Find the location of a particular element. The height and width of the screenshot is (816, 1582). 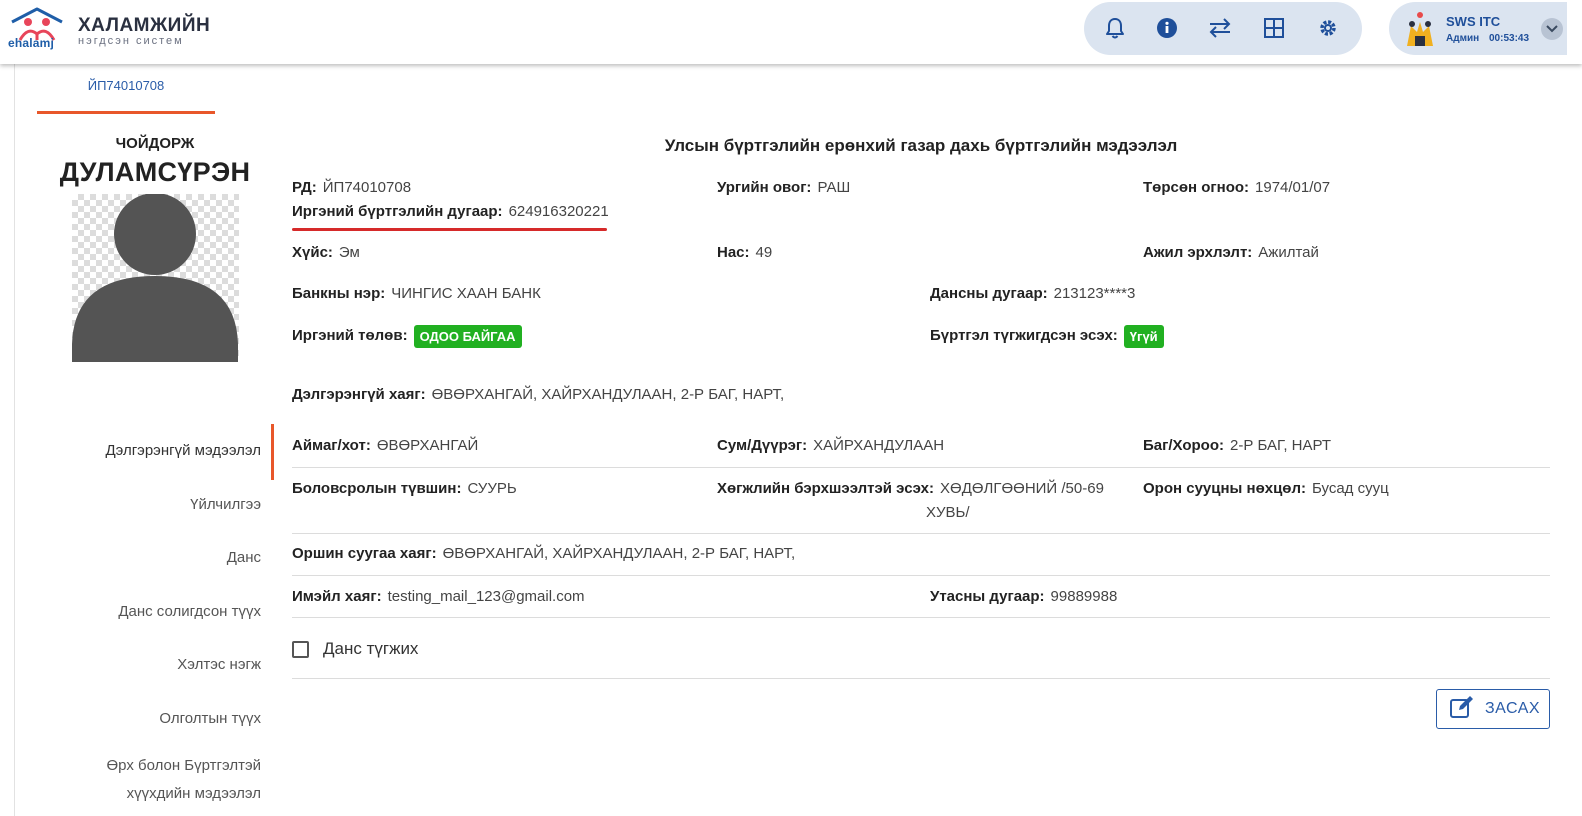

page-border is located at coordinates (14, 440).